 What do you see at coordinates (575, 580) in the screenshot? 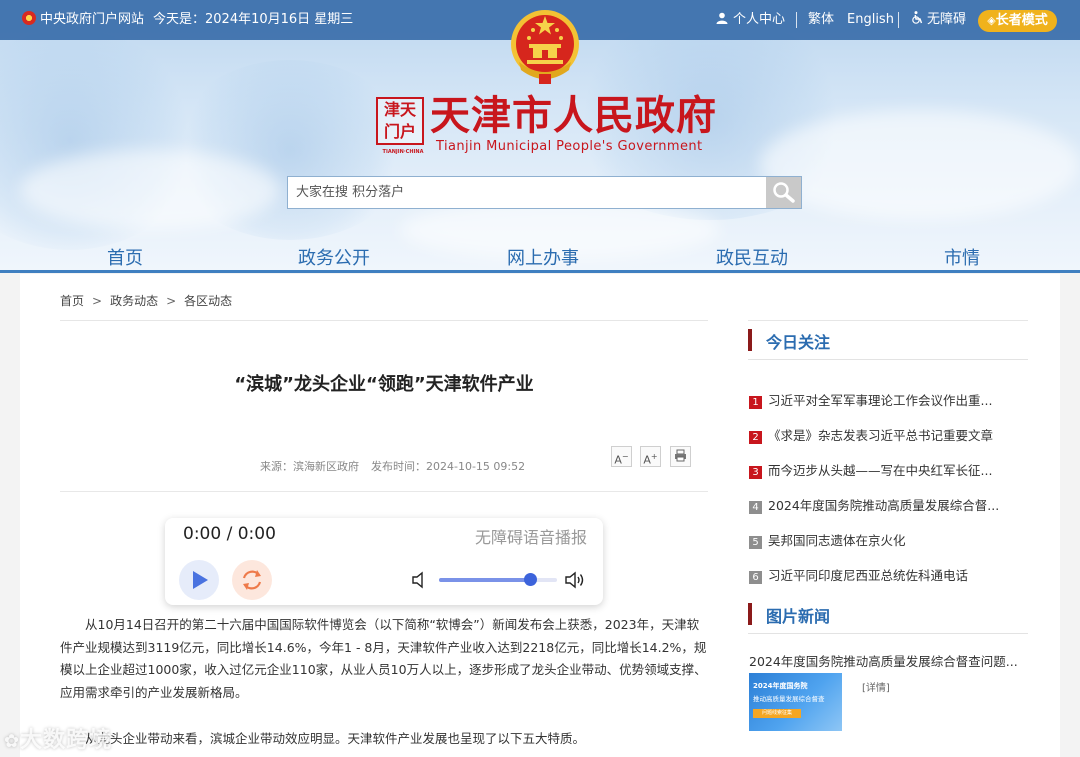
I see `volume-high-icon` at bounding box center [575, 580].